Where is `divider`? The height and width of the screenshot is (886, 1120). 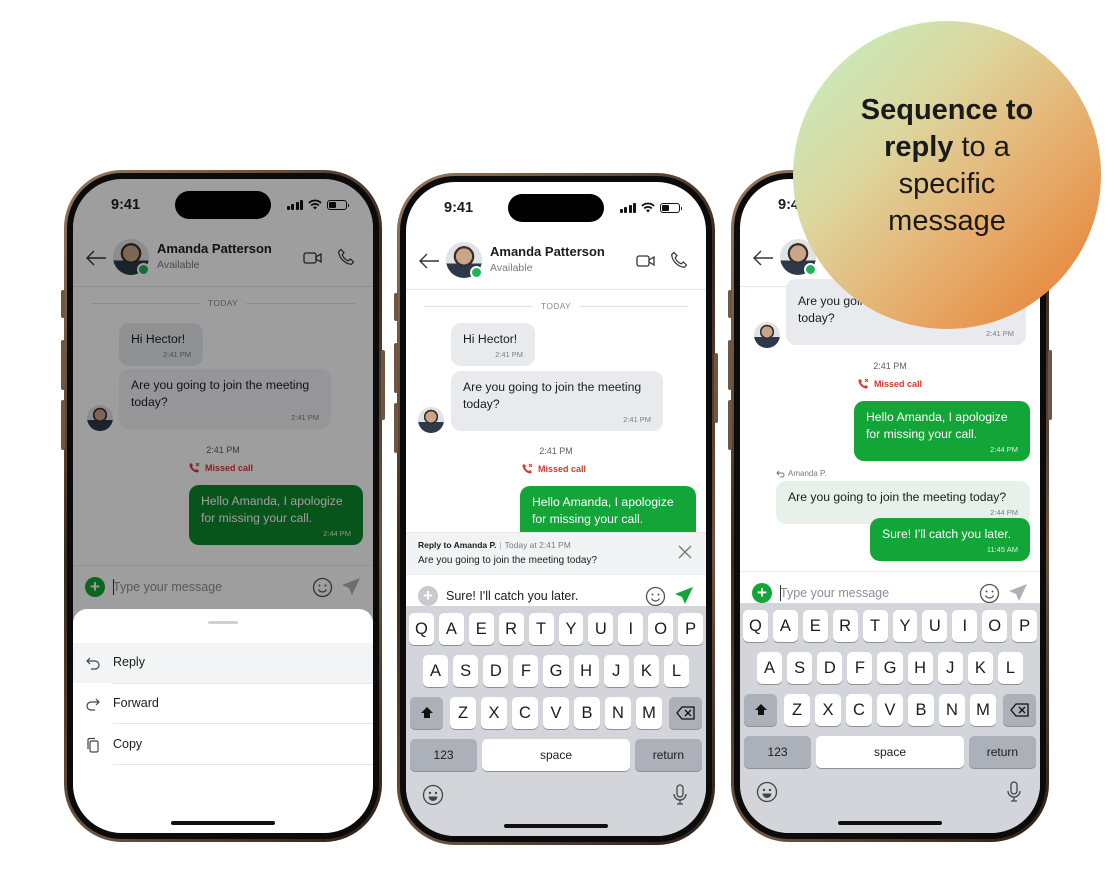
divider is located at coordinates (243, 683).